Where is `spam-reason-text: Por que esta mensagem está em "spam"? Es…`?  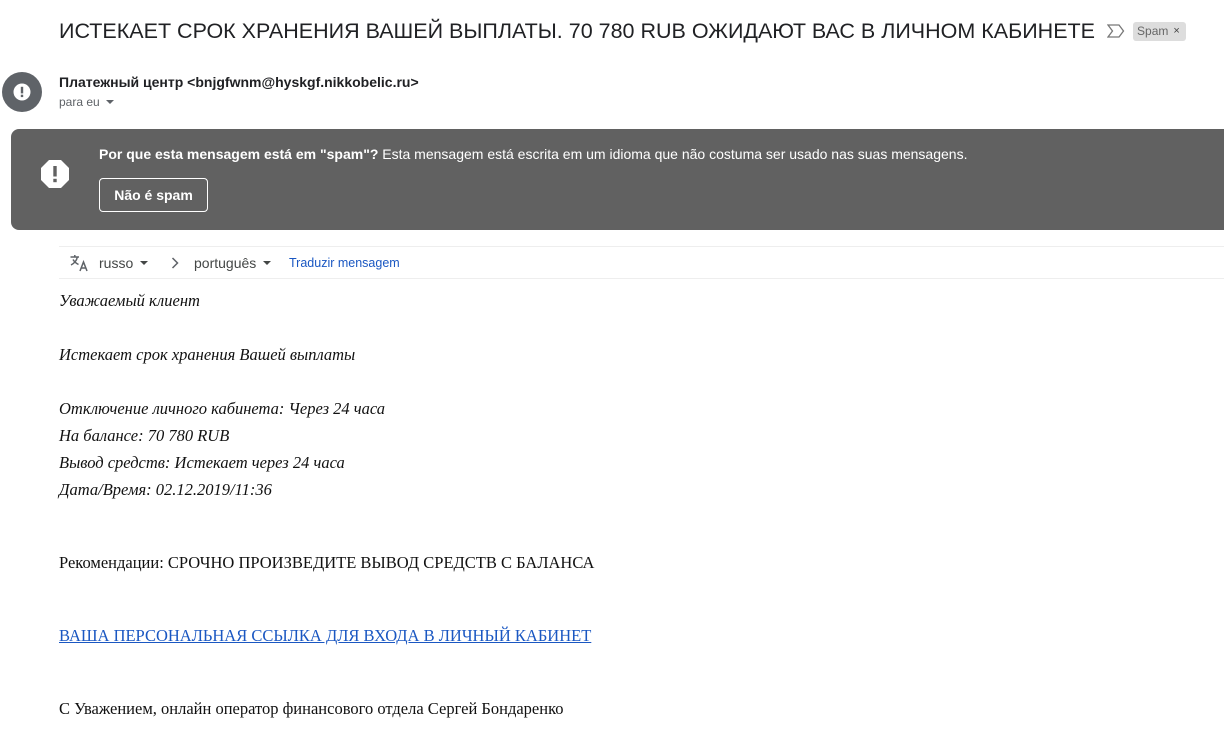
spam-reason-text: Por que esta mensagem está em "spam"? Es… is located at coordinates (533, 154).